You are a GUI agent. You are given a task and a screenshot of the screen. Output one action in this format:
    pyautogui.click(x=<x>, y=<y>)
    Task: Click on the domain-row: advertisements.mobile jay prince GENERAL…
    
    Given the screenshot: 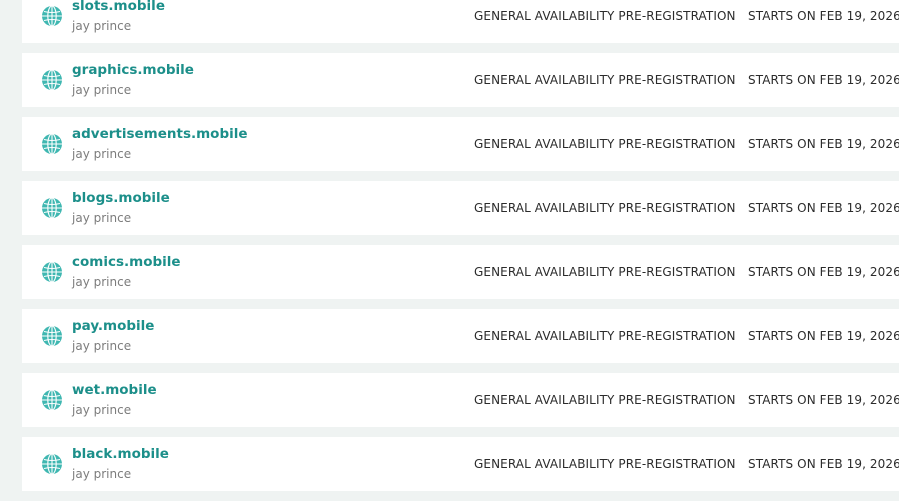 What is the action you would take?
    pyautogui.click(x=460, y=144)
    